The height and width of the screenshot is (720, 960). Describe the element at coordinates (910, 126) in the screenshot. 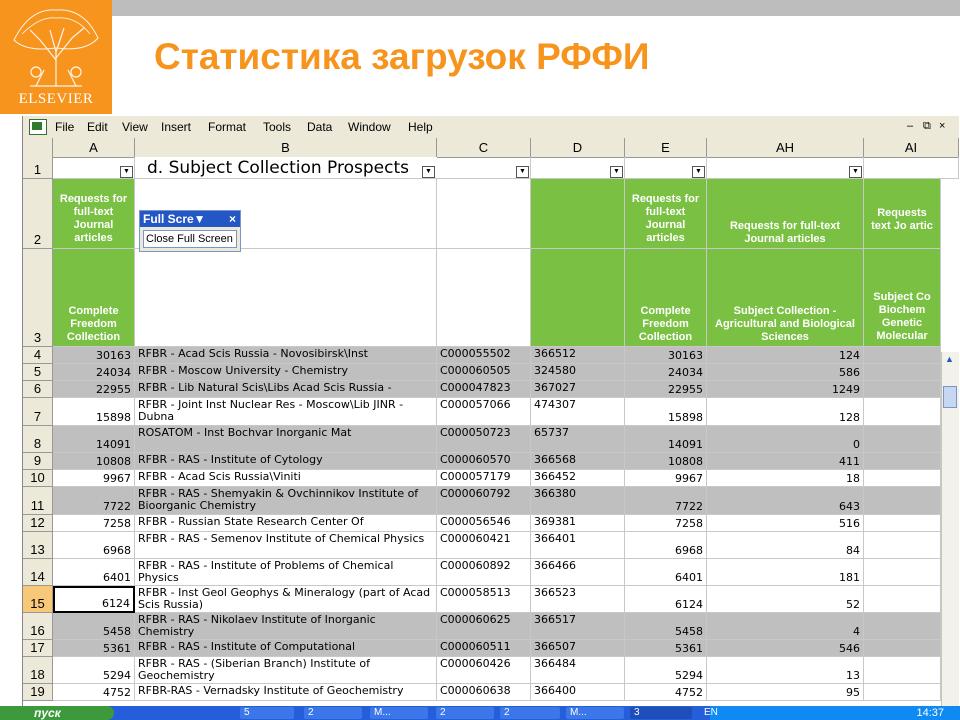

I see `minimize-button: –` at that location.